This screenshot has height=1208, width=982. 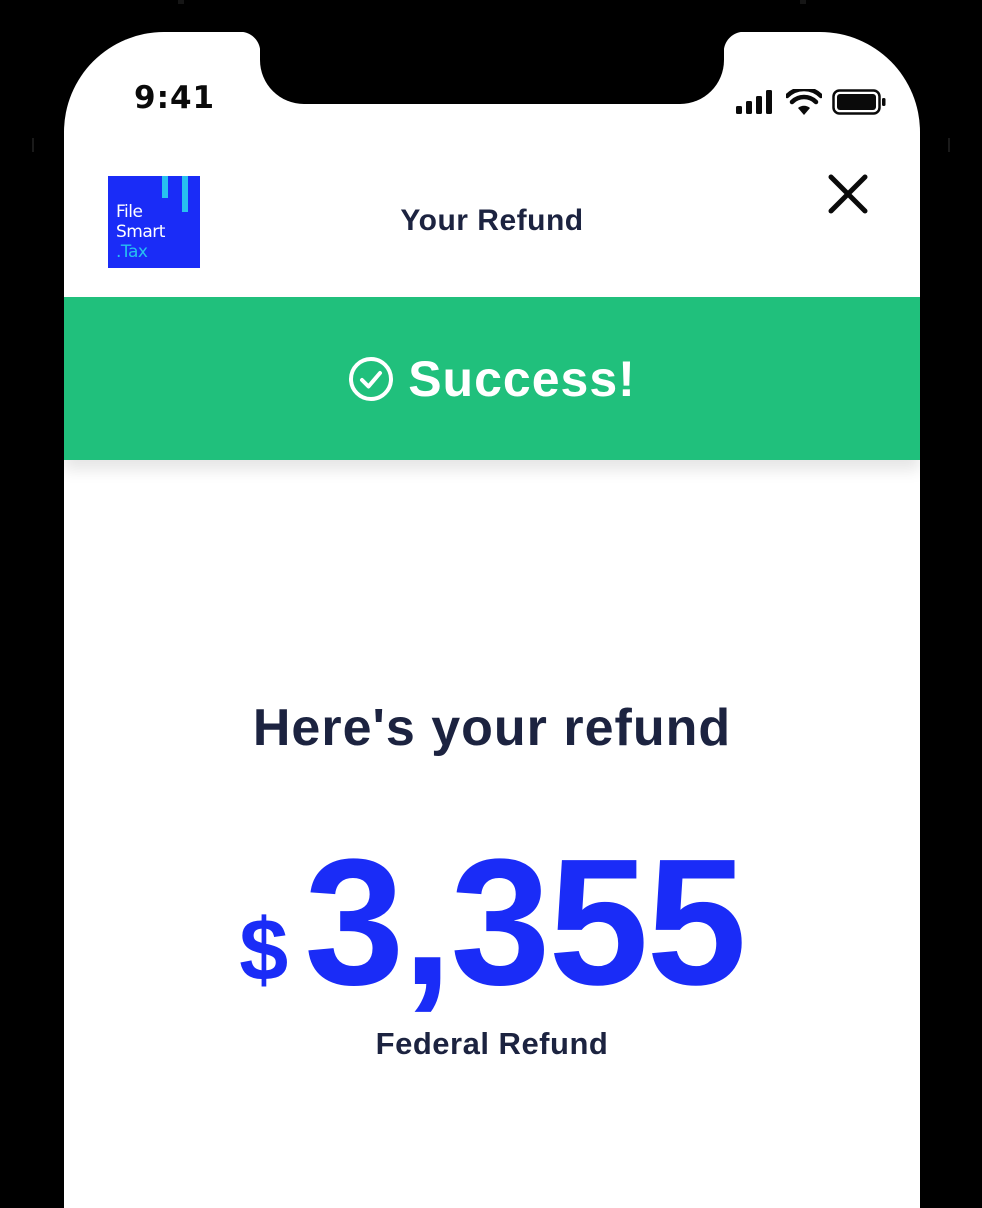 What do you see at coordinates (165, 187) in the screenshot?
I see `logo-bar-short` at bounding box center [165, 187].